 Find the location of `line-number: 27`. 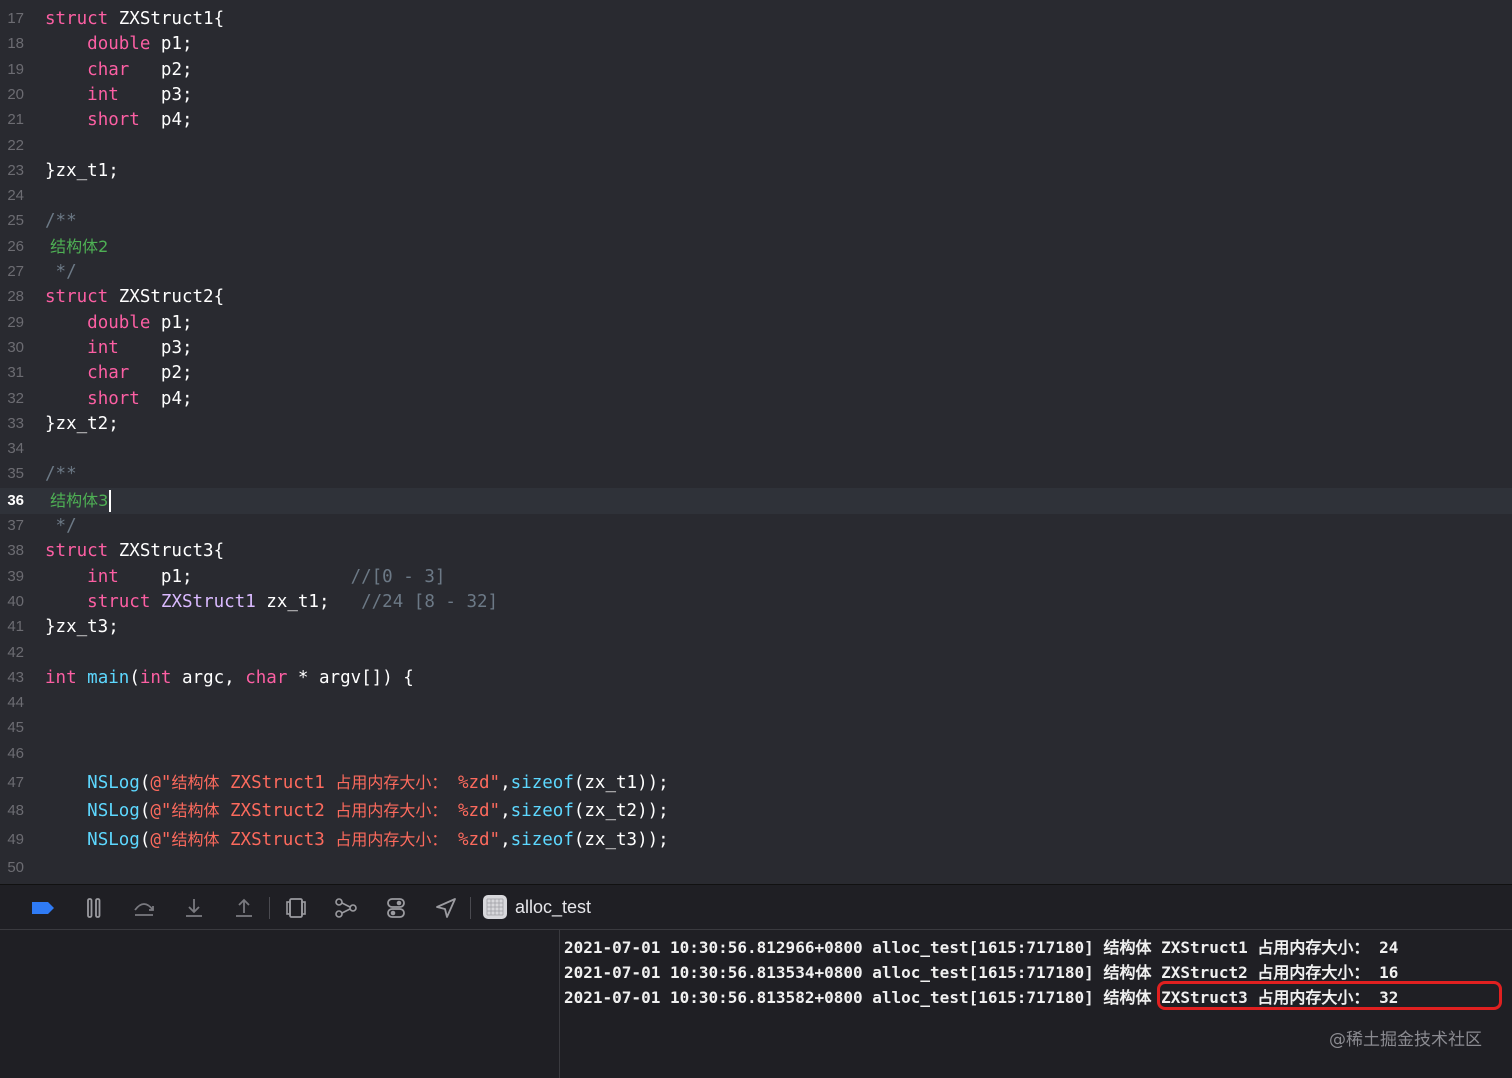

line-number: 27 is located at coordinates (15, 271).